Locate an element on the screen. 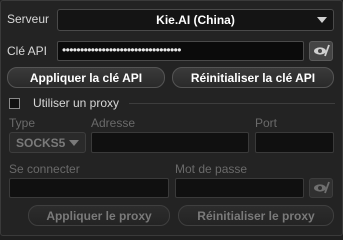 The height and width of the screenshot is (240, 343). proxy-type-value: SOCKS5 is located at coordinates (41, 142).